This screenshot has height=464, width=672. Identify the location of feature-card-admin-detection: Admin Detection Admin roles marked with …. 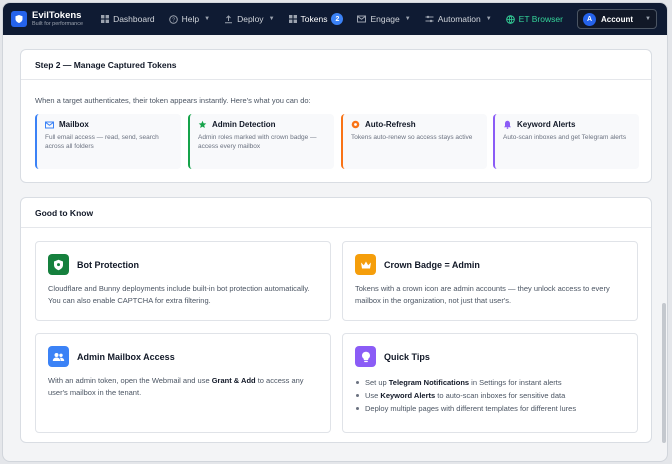
(261, 141).